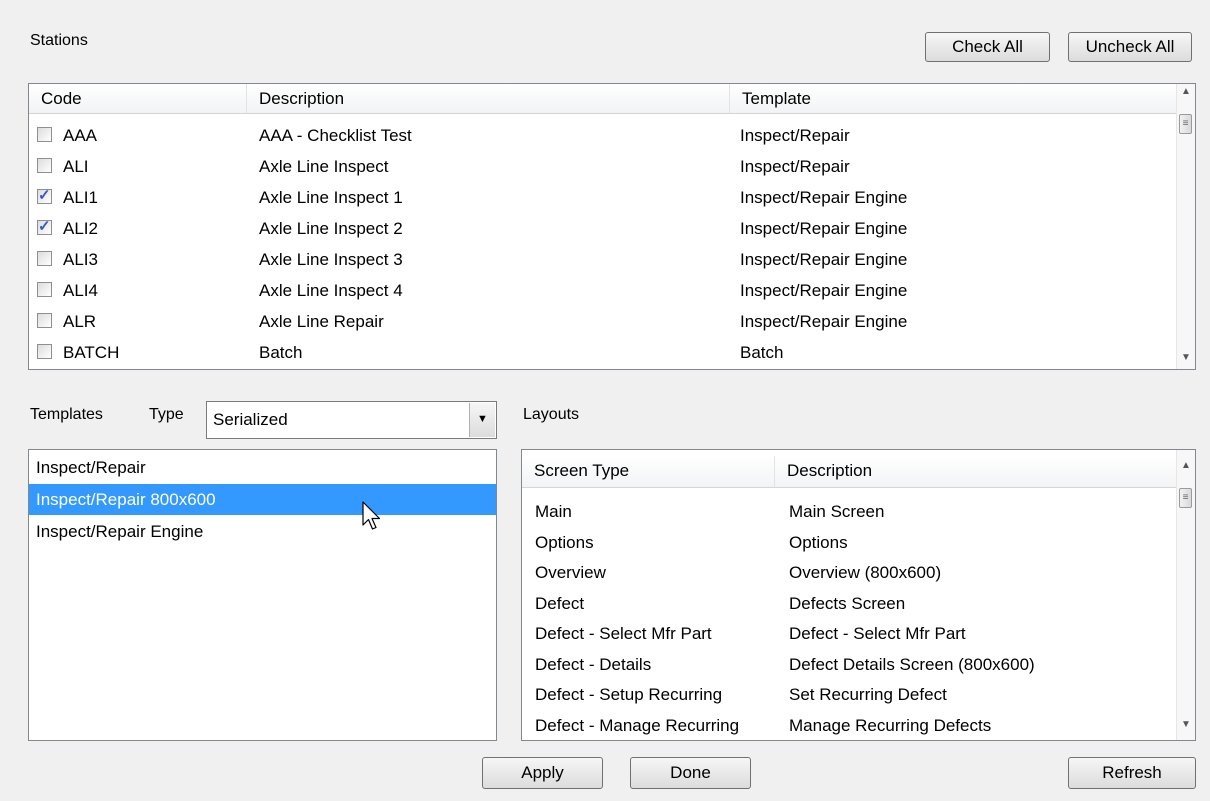 This screenshot has height=801, width=1210. What do you see at coordinates (80, 290) in the screenshot?
I see `cell-code: ALI4` at bounding box center [80, 290].